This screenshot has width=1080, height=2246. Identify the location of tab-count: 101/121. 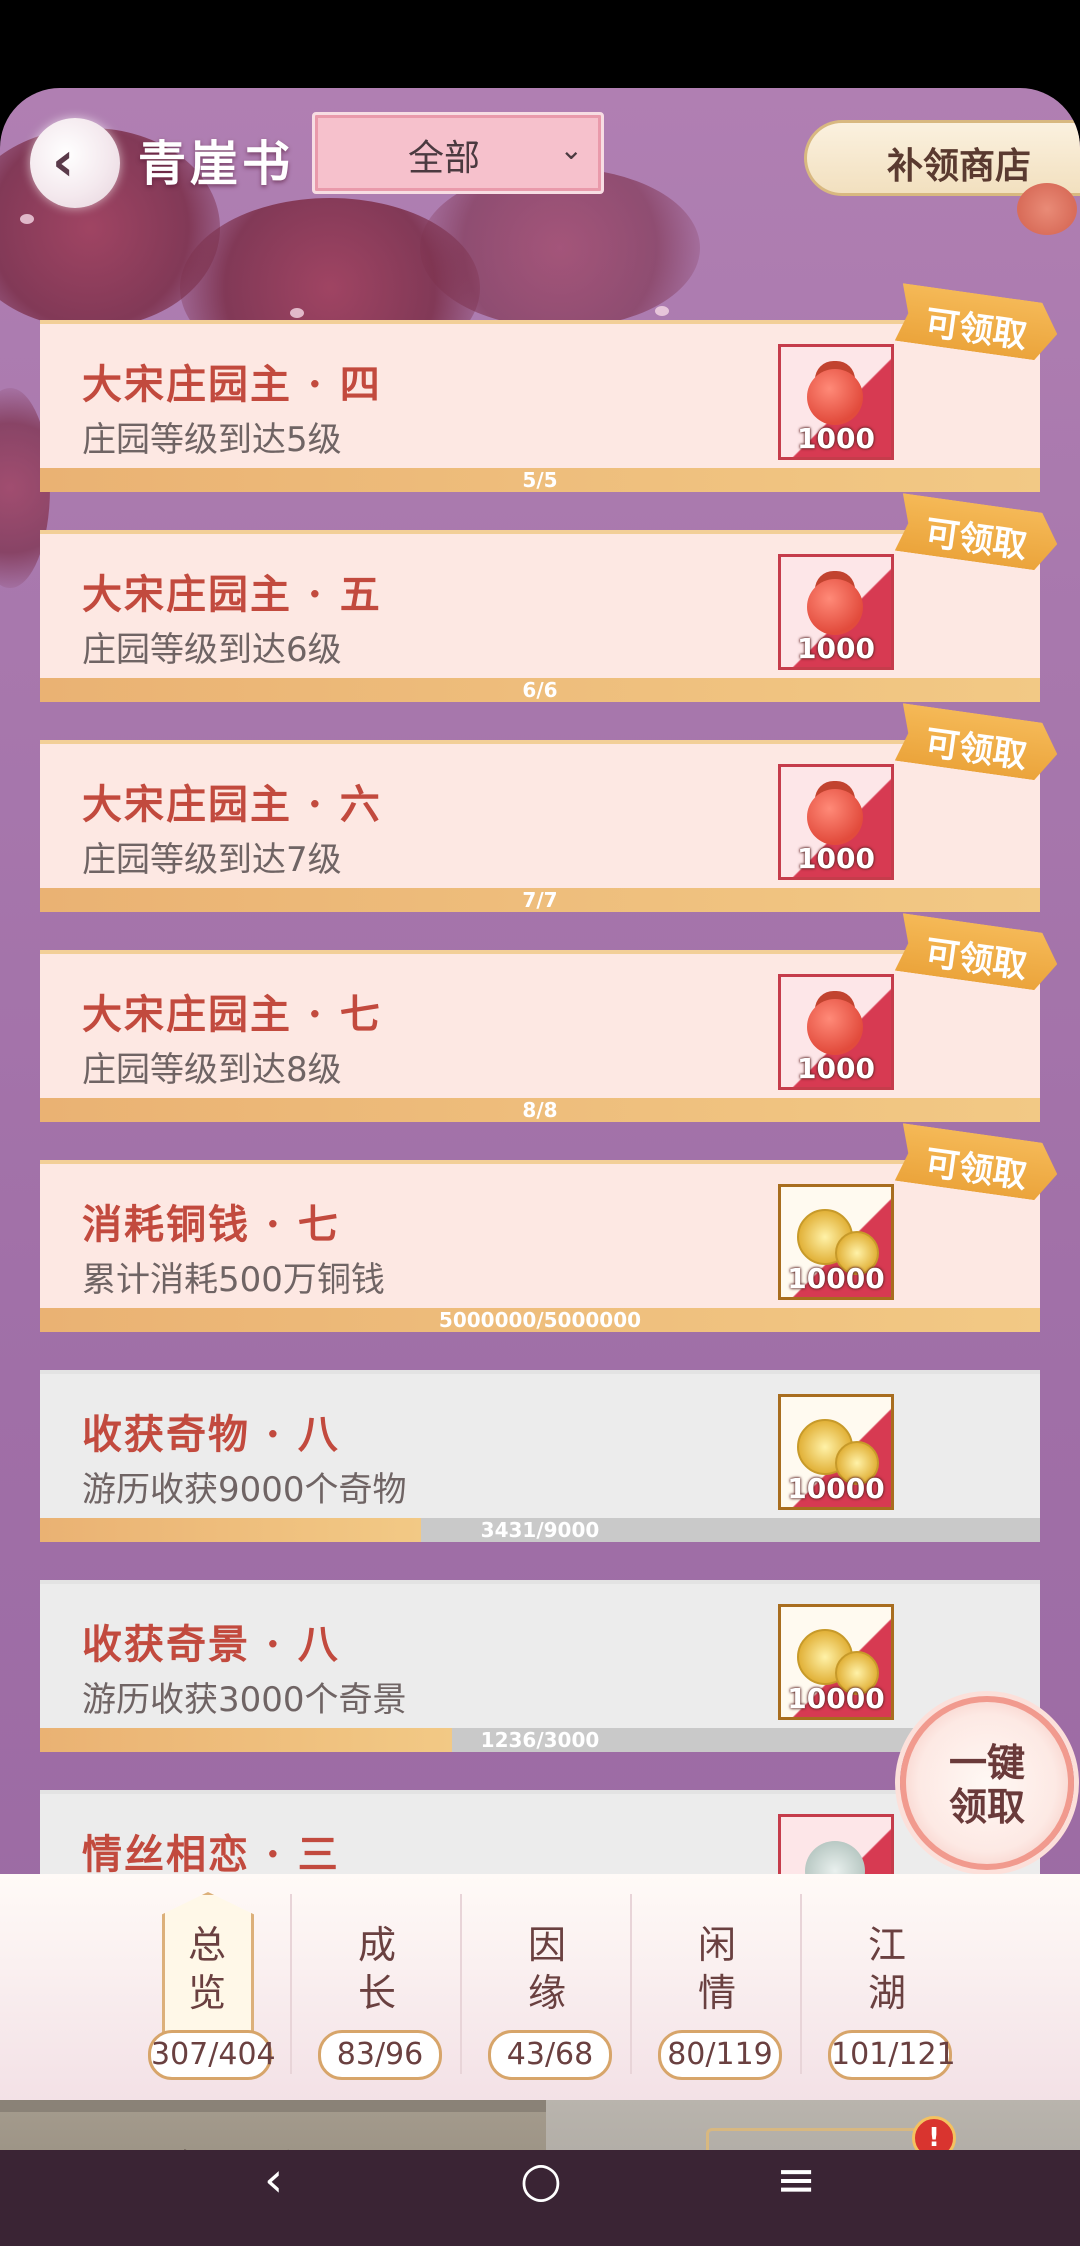
(892, 2055).